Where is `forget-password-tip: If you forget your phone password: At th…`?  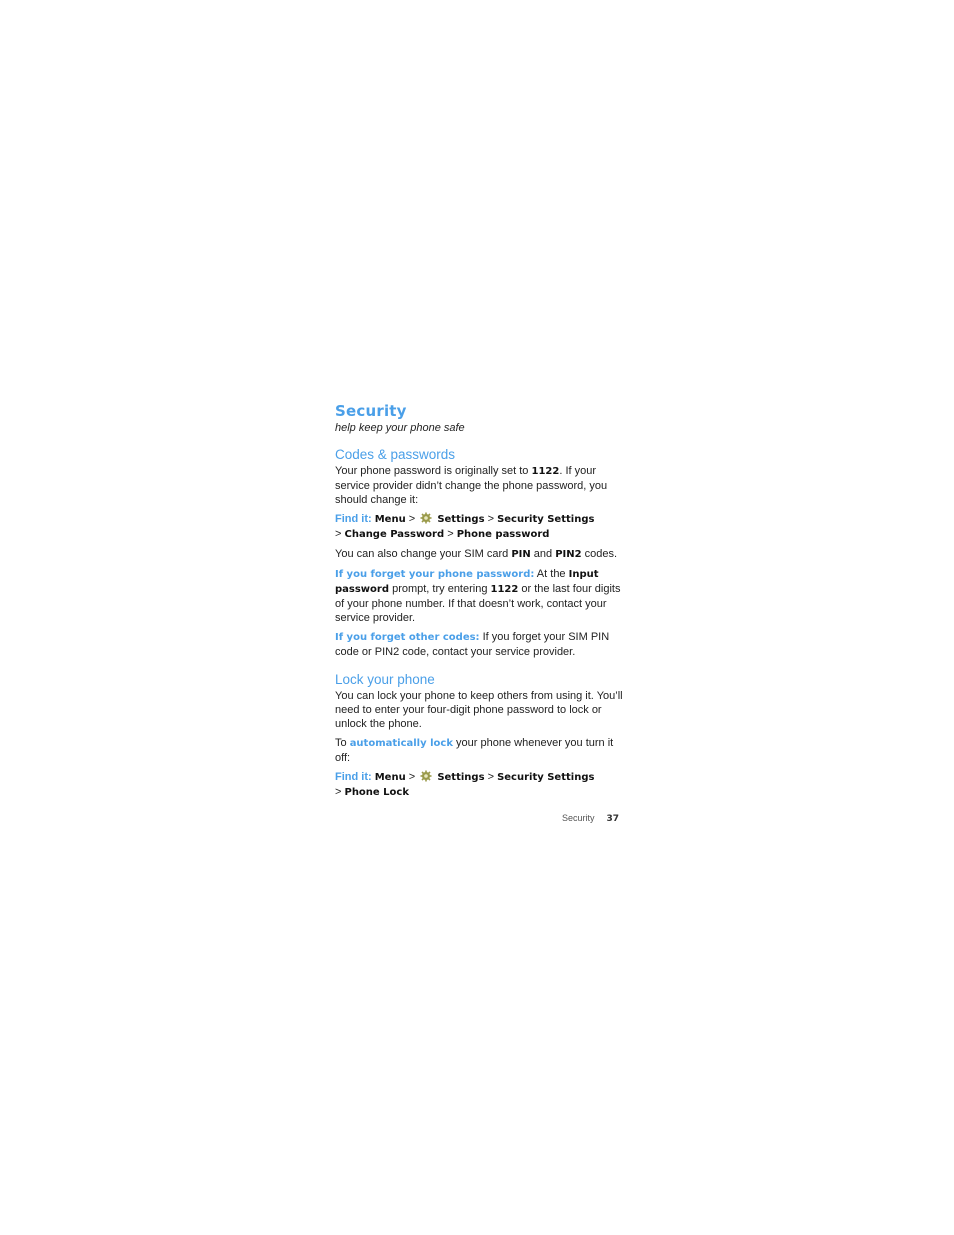 forget-password-tip: If you forget your phone password: At th… is located at coordinates (480, 596).